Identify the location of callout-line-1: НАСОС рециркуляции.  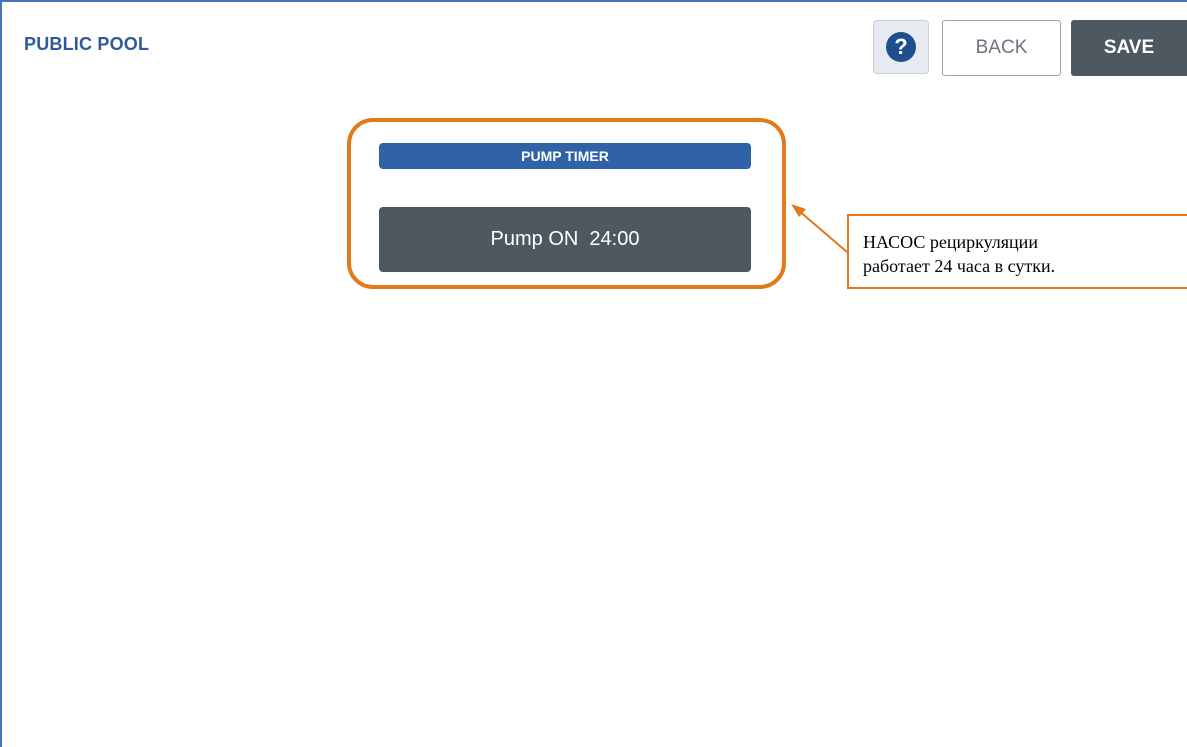
(950, 242).